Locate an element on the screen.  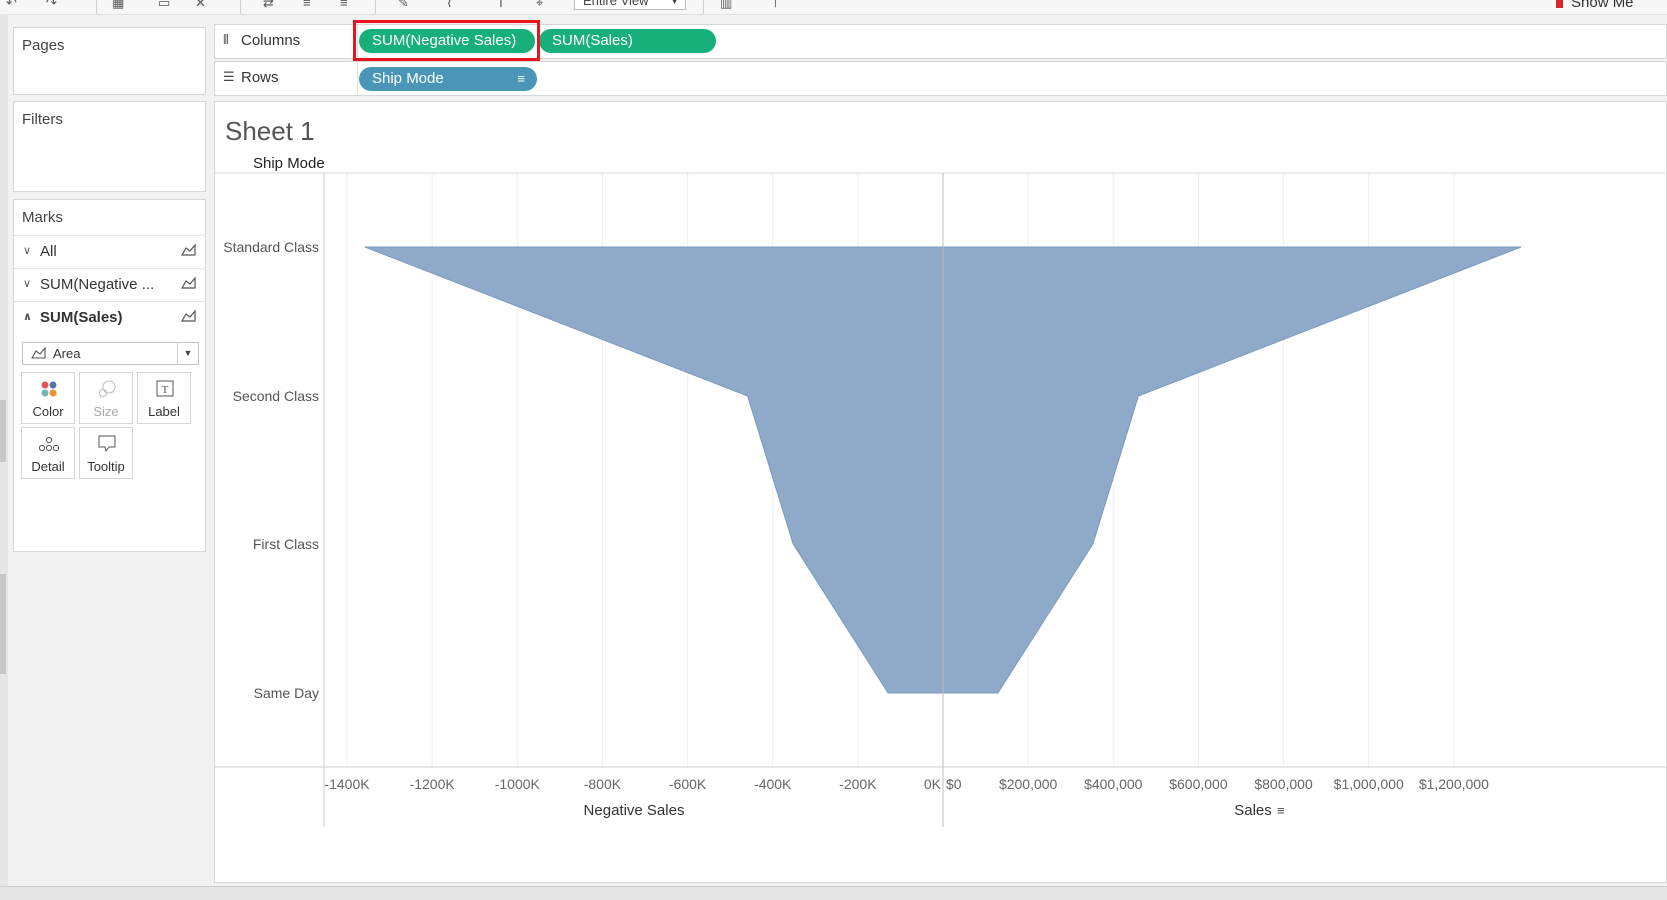
mark-type-select: Area ▼ is located at coordinates (110, 353).